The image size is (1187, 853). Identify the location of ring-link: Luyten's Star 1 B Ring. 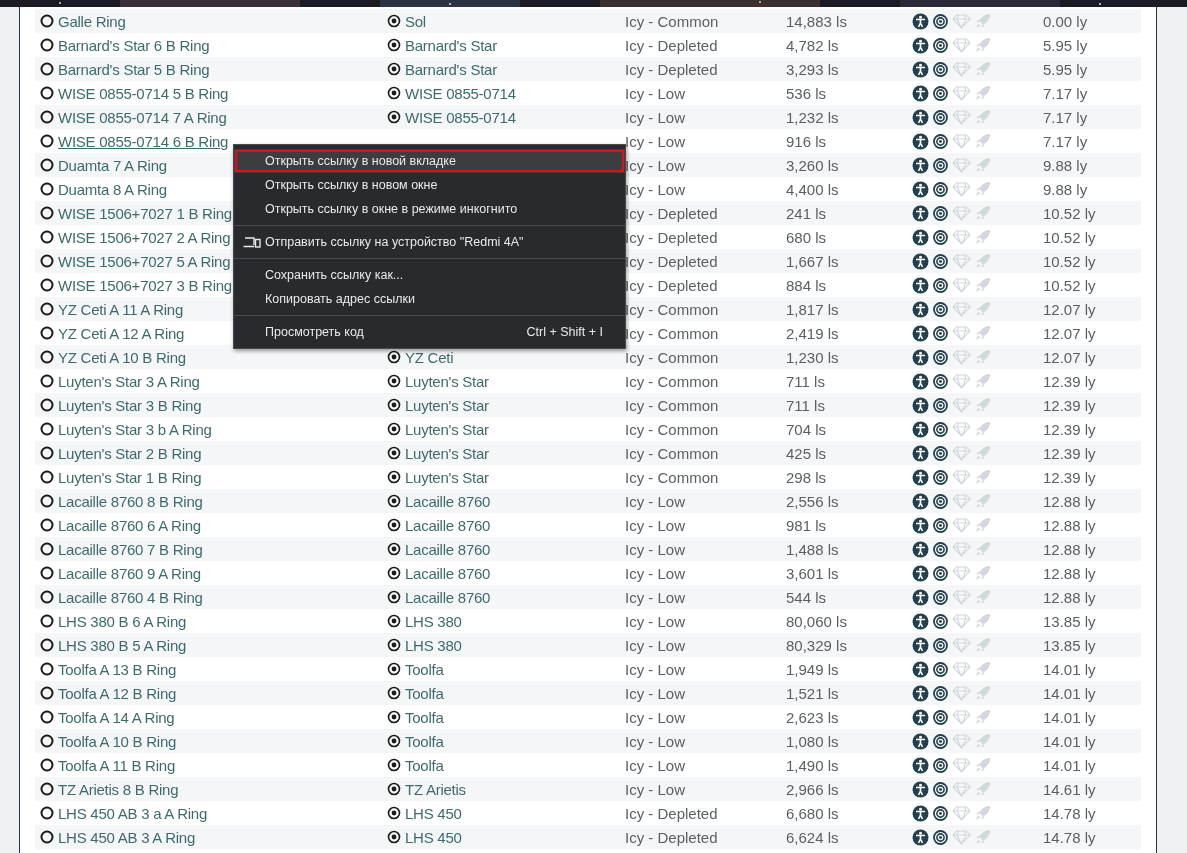
(130, 477).